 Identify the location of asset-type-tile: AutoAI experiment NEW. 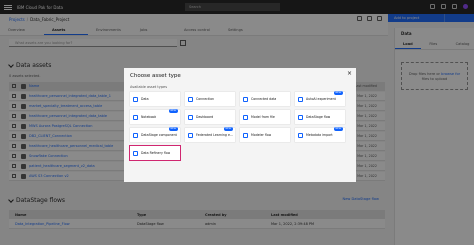
(320, 98).